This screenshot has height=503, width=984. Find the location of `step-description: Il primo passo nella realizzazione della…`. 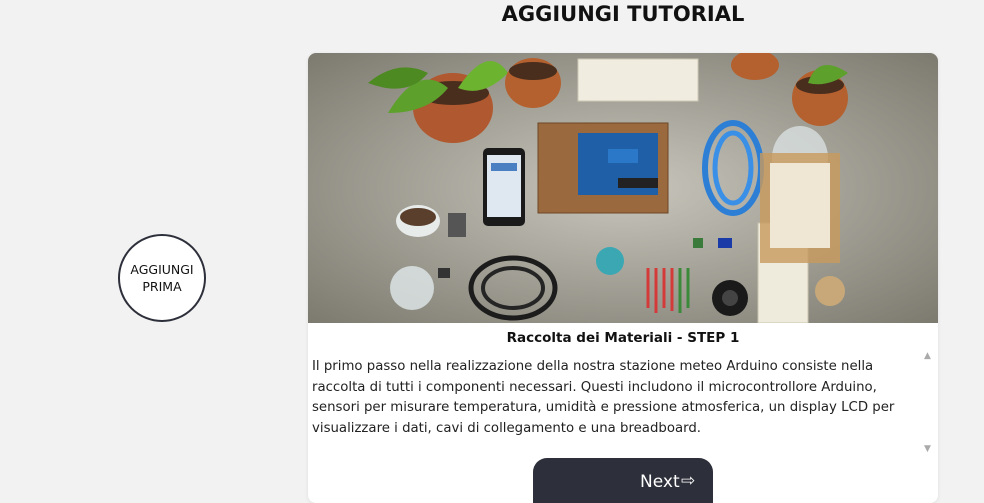

step-description: Il primo passo nella realizzazione della… is located at coordinates (603, 397).